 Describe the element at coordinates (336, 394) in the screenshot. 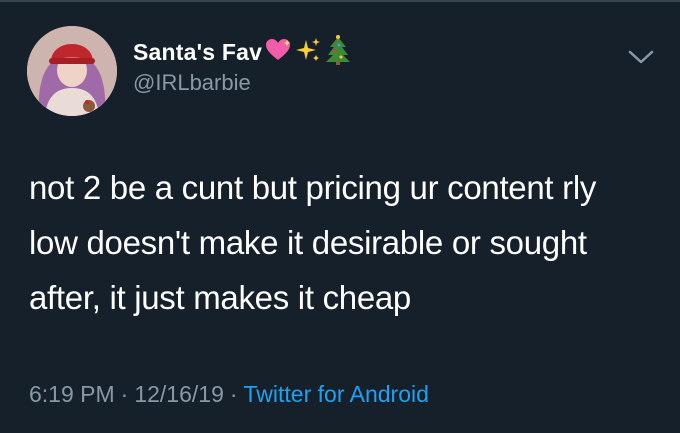

I see `tweet-source-link: Twitter for Android` at that location.